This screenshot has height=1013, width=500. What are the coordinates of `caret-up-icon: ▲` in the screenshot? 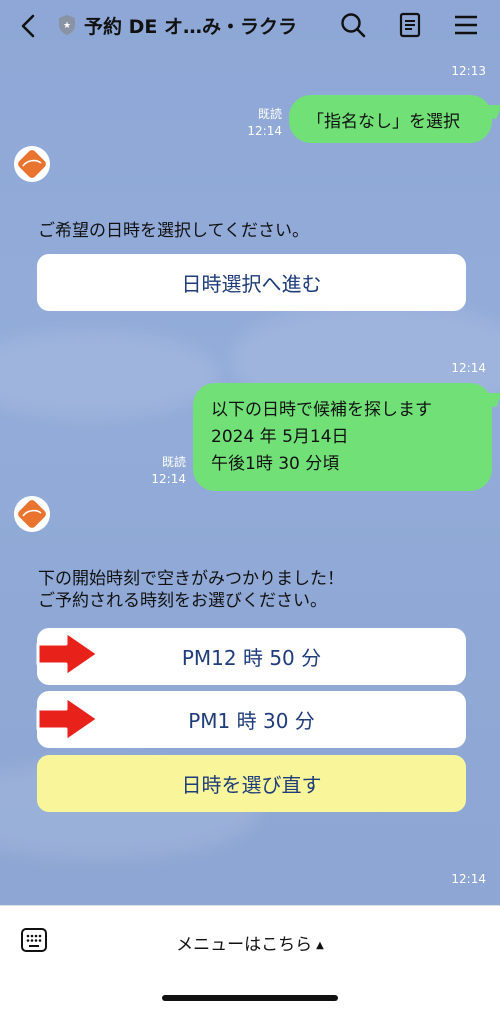 It's located at (320, 945).